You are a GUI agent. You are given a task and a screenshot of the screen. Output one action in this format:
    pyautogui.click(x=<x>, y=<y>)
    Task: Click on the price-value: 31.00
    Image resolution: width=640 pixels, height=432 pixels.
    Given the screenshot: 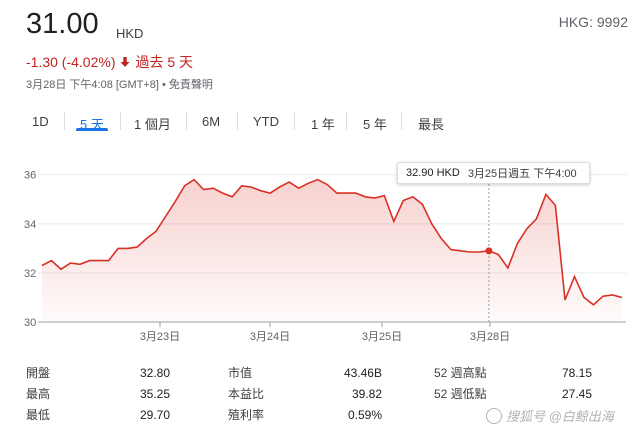 What is the action you would take?
    pyautogui.click(x=62, y=24)
    